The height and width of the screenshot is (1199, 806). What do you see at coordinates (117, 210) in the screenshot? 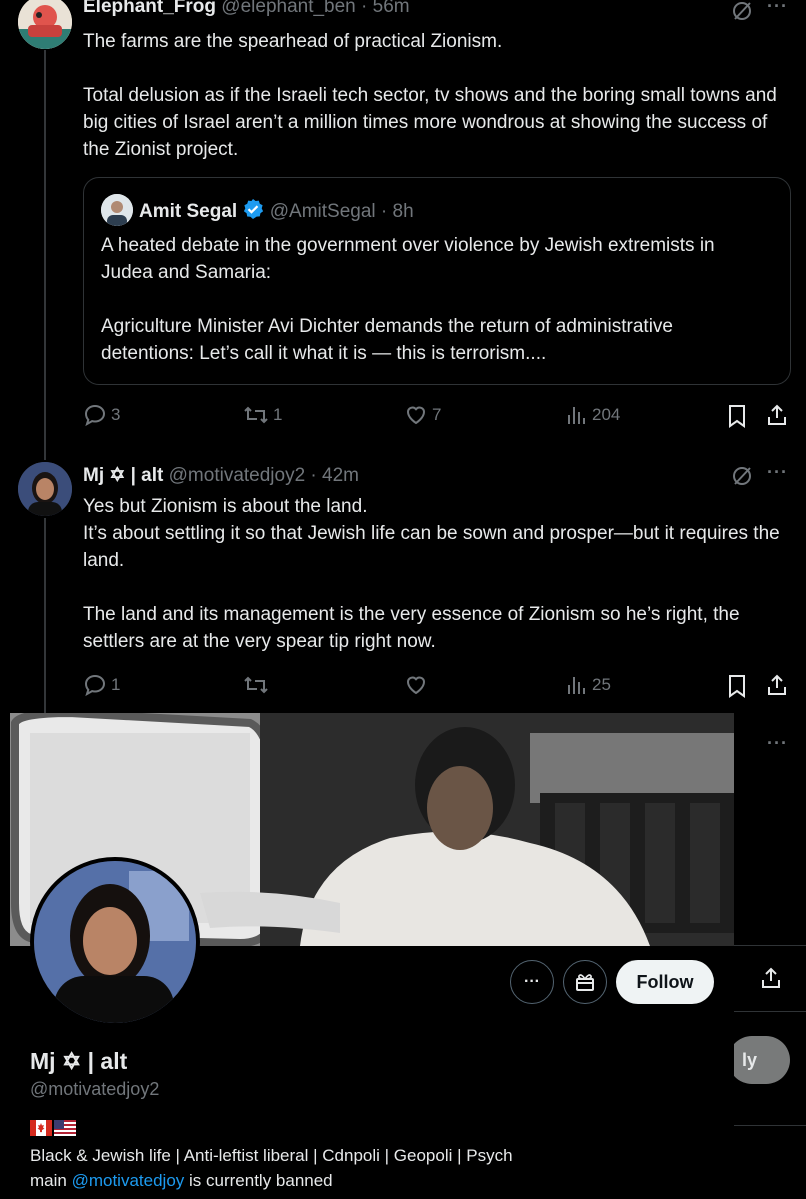
I see `quote-avatar` at bounding box center [117, 210].